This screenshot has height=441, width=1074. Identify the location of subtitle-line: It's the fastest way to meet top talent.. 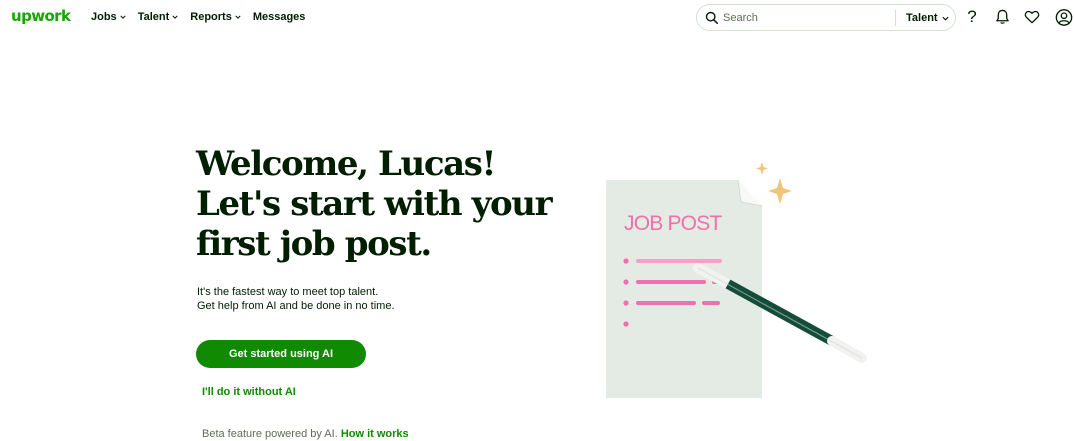
(288, 292).